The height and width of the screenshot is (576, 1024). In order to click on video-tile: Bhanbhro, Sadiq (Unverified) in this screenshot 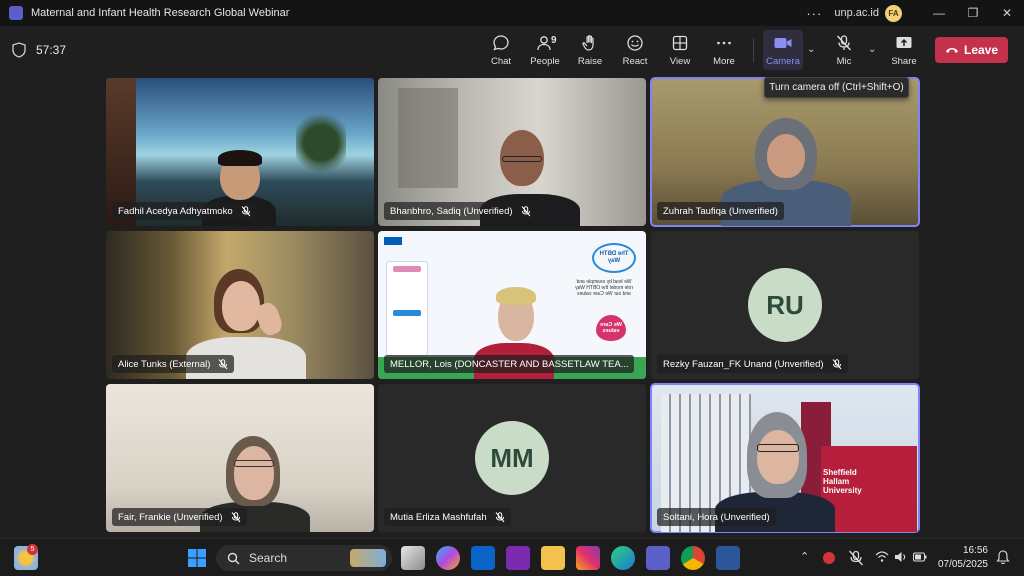, I will do `click(512, 152)`.